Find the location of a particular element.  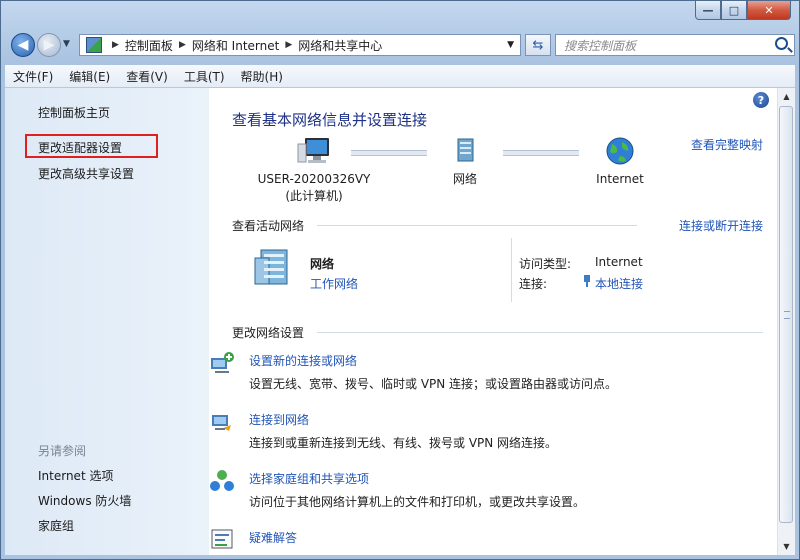

recent-pages-dropdown: ▼ is located at coordinates (66, 44).